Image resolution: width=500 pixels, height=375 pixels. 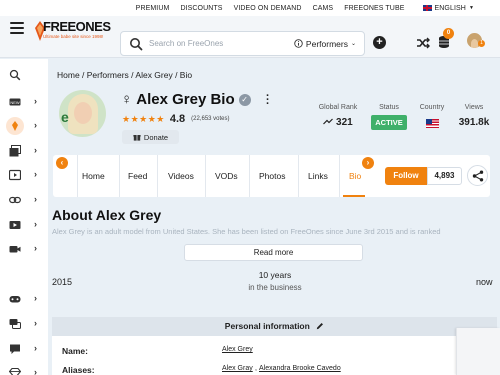 What do you see at coordinates (156, 137) in the screenshot?
I see `donate-label: Donate` at bounding box center [156, 137].